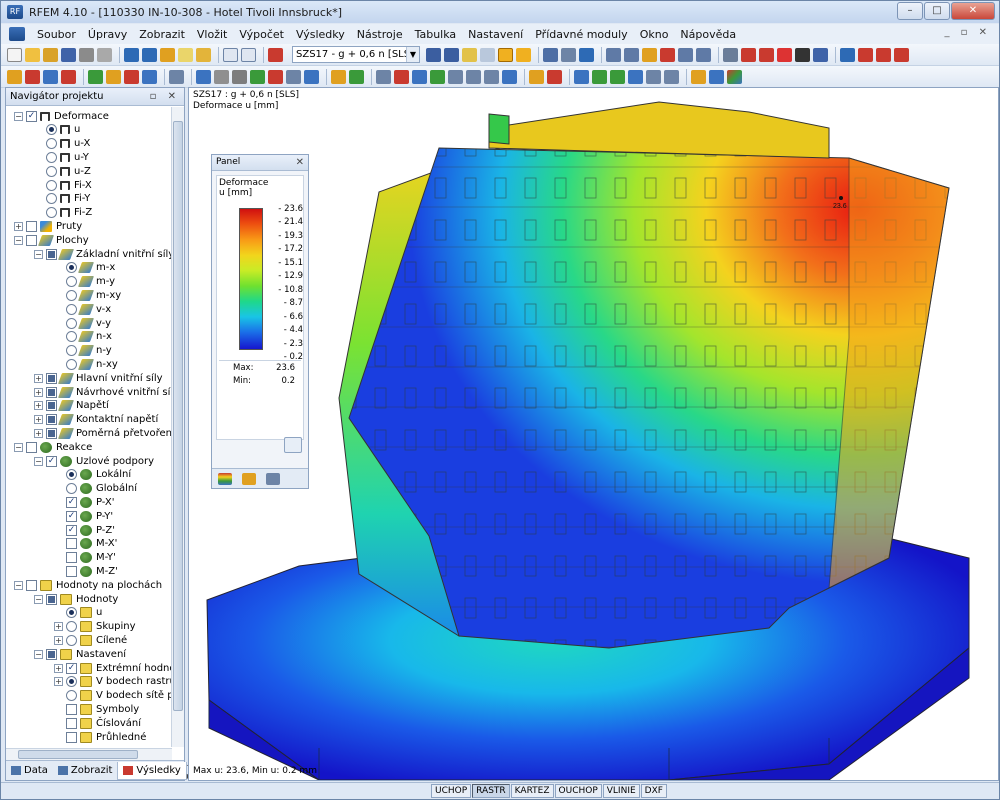  I want to click on navigator-vertical-scrollbar, so click(177, 427).